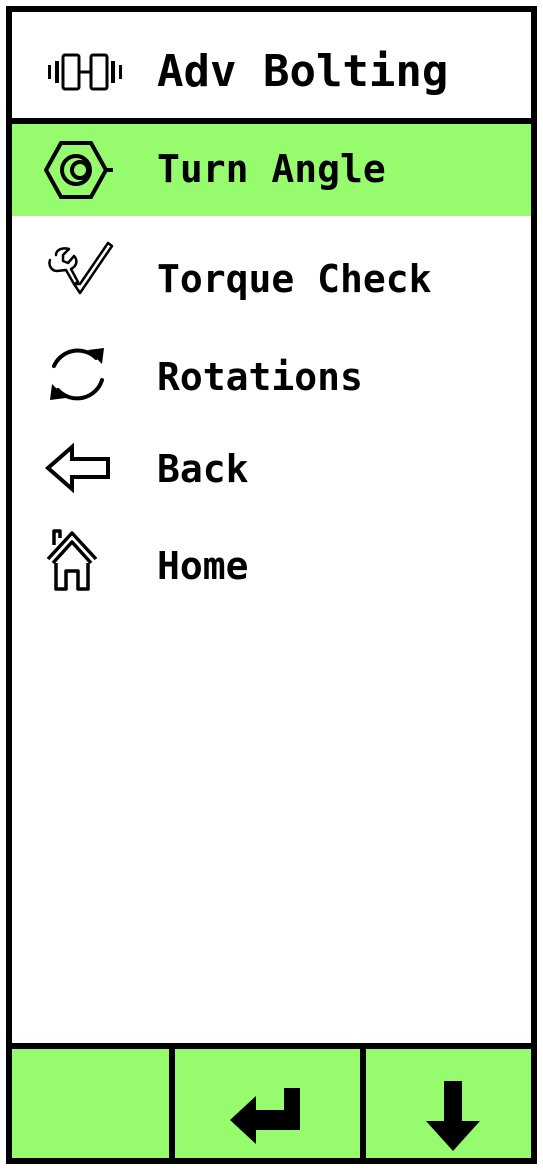 This screenshot has width=543, height=1170. I want to click on screen-header: Adv Bolting, so click(271, 68).